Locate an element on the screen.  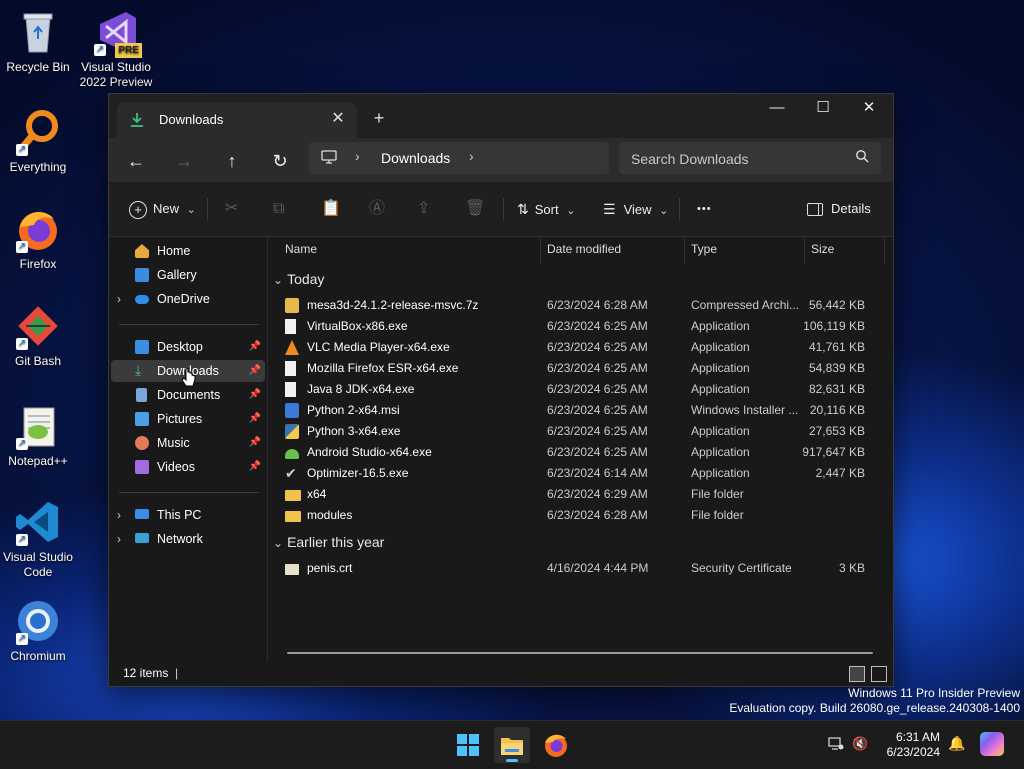
network-tray-icon is located at coordinates (836, 746).